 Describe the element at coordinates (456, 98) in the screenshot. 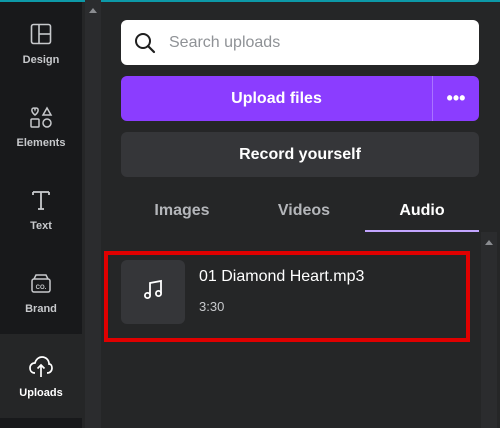

I see `more-options-button: •••` at that location.